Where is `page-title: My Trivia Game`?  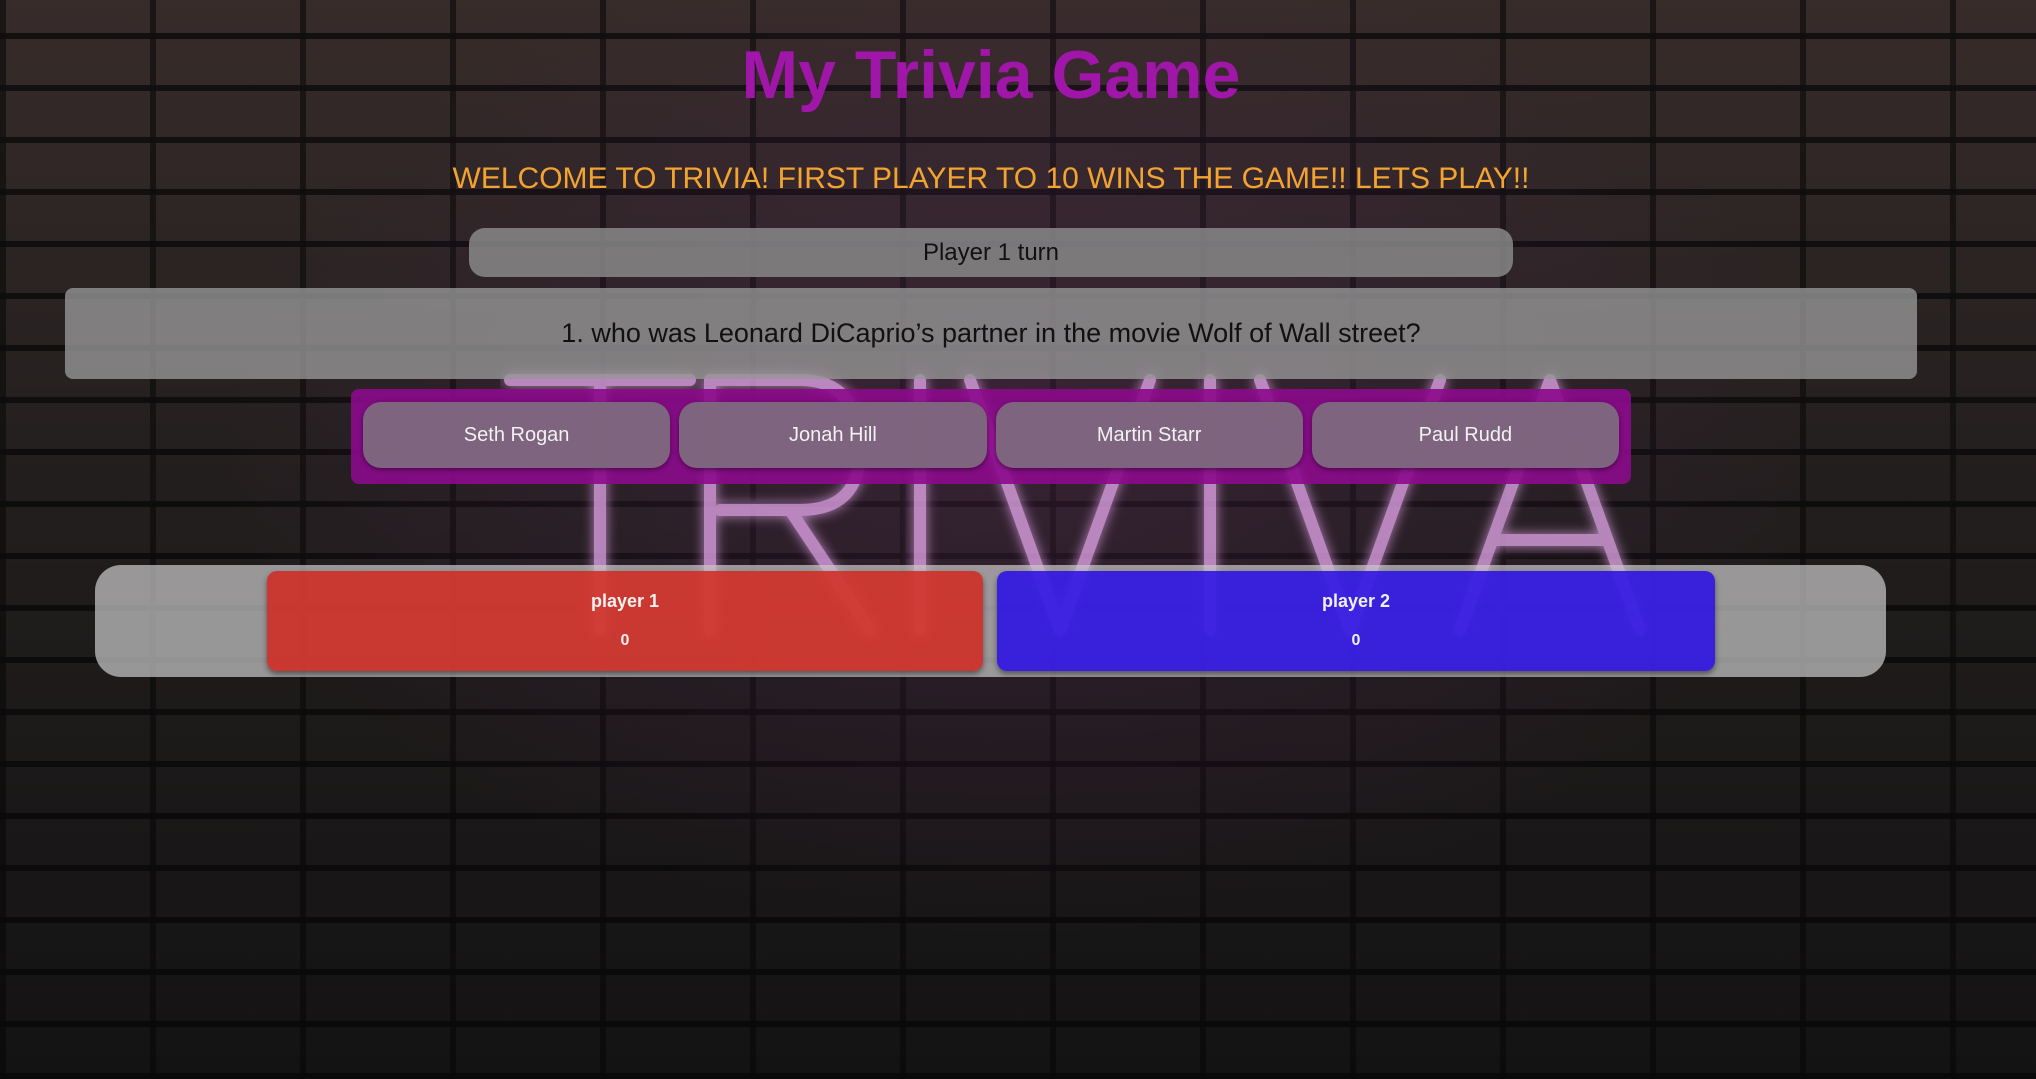
page-title: My Trivia Game is located at coordinates (991, 75).